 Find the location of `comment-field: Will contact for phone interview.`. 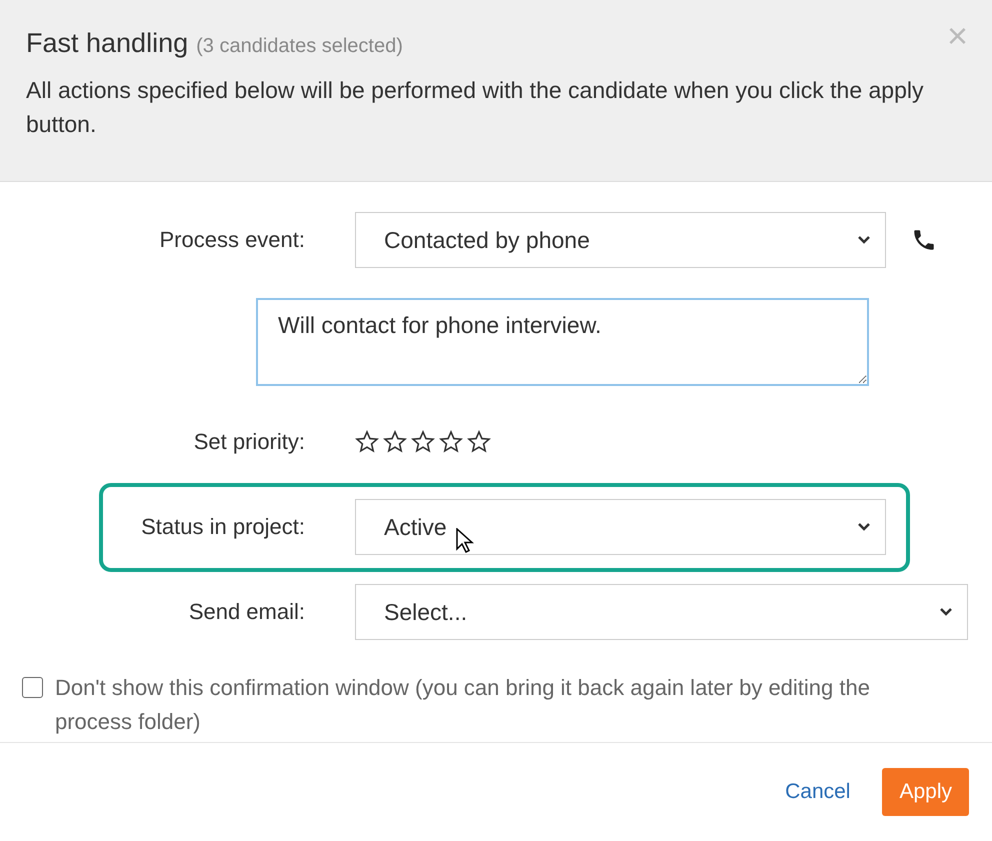

comment-field: Will contact for phone interview. is located at coordinates (562, 342).